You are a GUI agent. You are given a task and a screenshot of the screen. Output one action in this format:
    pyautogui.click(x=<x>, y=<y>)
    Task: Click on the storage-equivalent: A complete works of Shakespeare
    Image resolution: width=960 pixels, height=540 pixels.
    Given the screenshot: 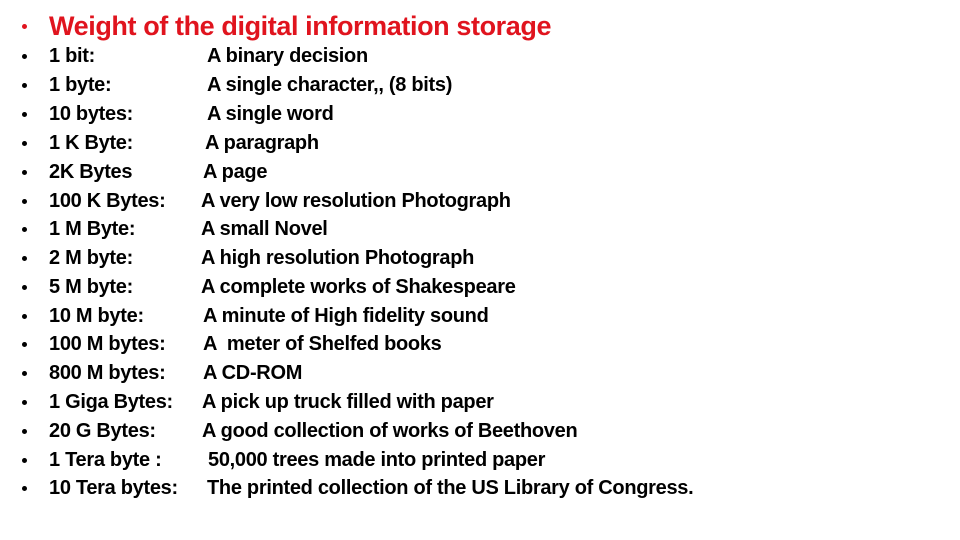 What is the action you would take?
    pyautogui.click(x=358, y=287)
    